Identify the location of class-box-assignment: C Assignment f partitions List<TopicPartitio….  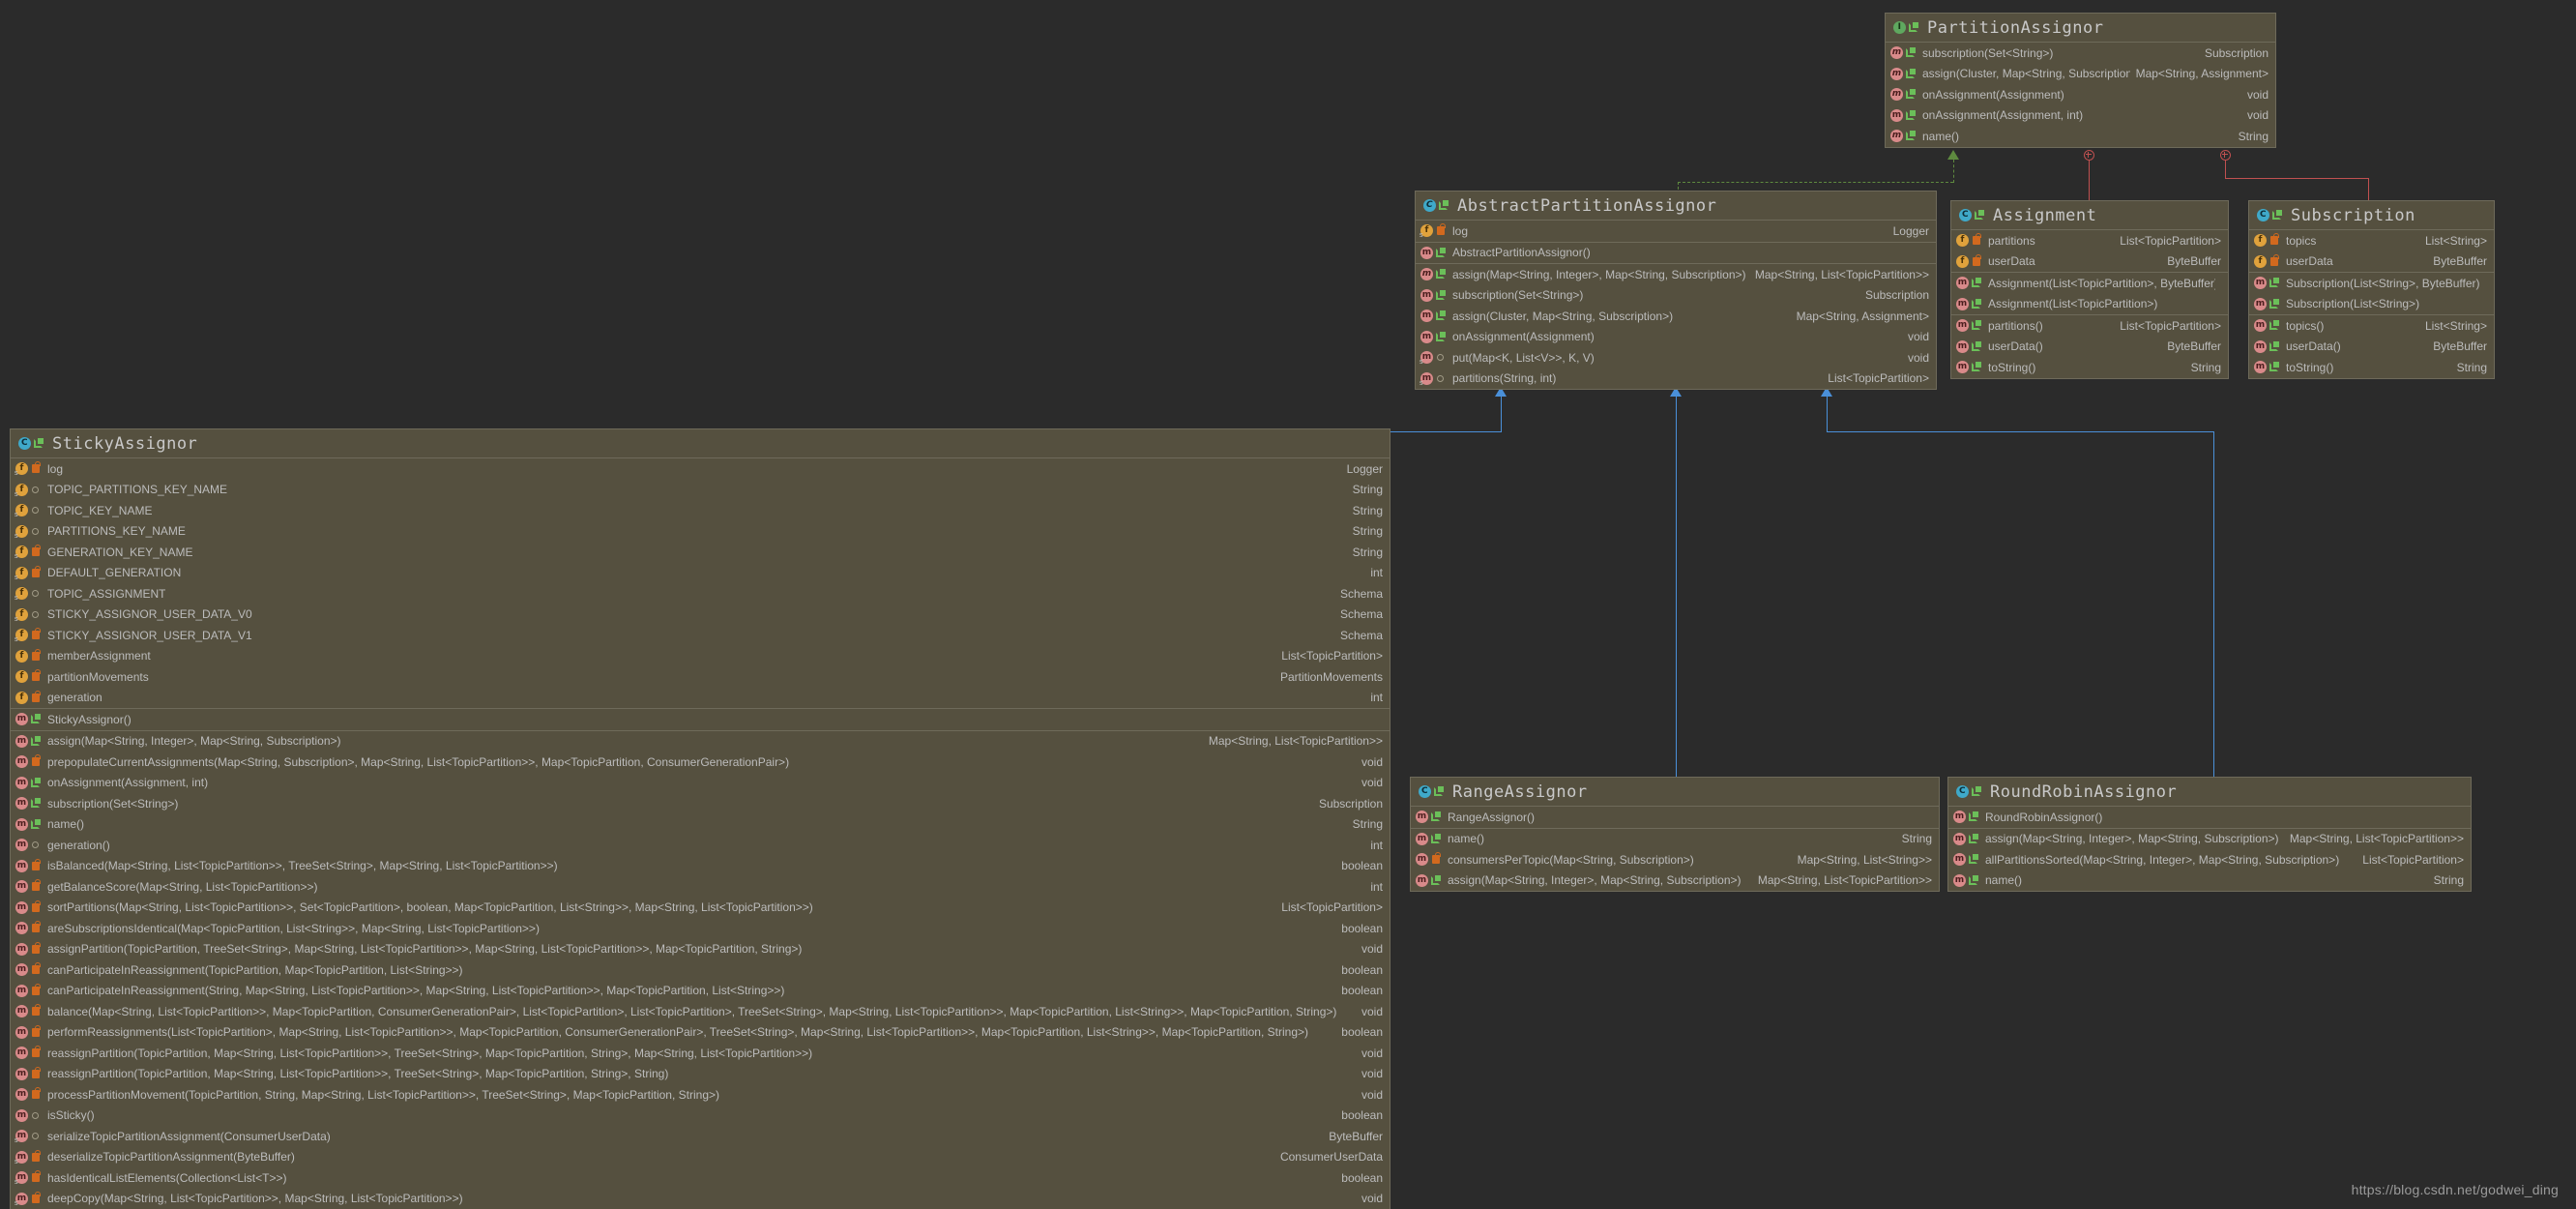
(2089, 289).